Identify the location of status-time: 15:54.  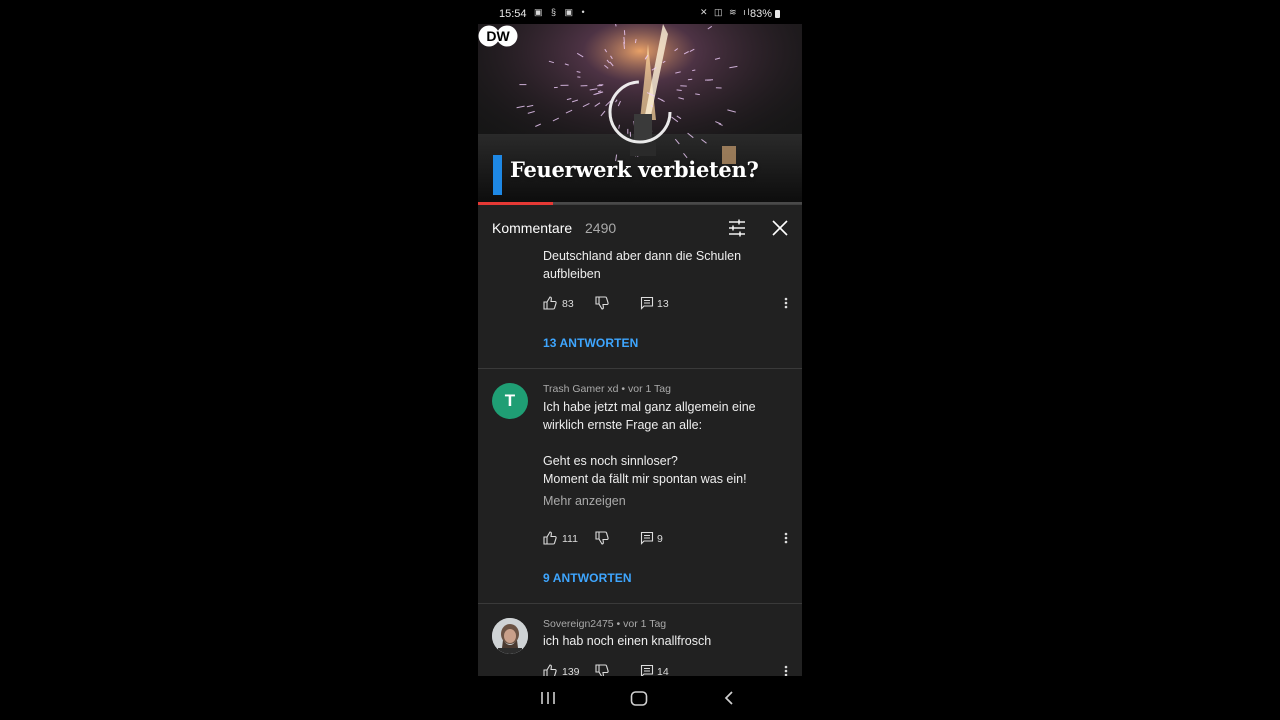
(513, 14).